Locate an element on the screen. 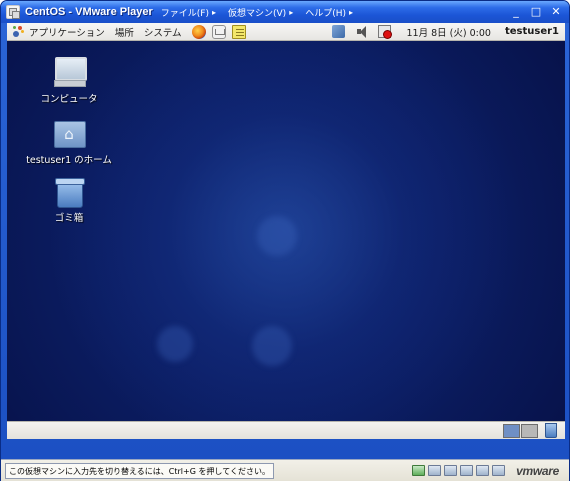 The image size is (570, 481). user-switcher: testuser1 is located at coordinates (532, 31).